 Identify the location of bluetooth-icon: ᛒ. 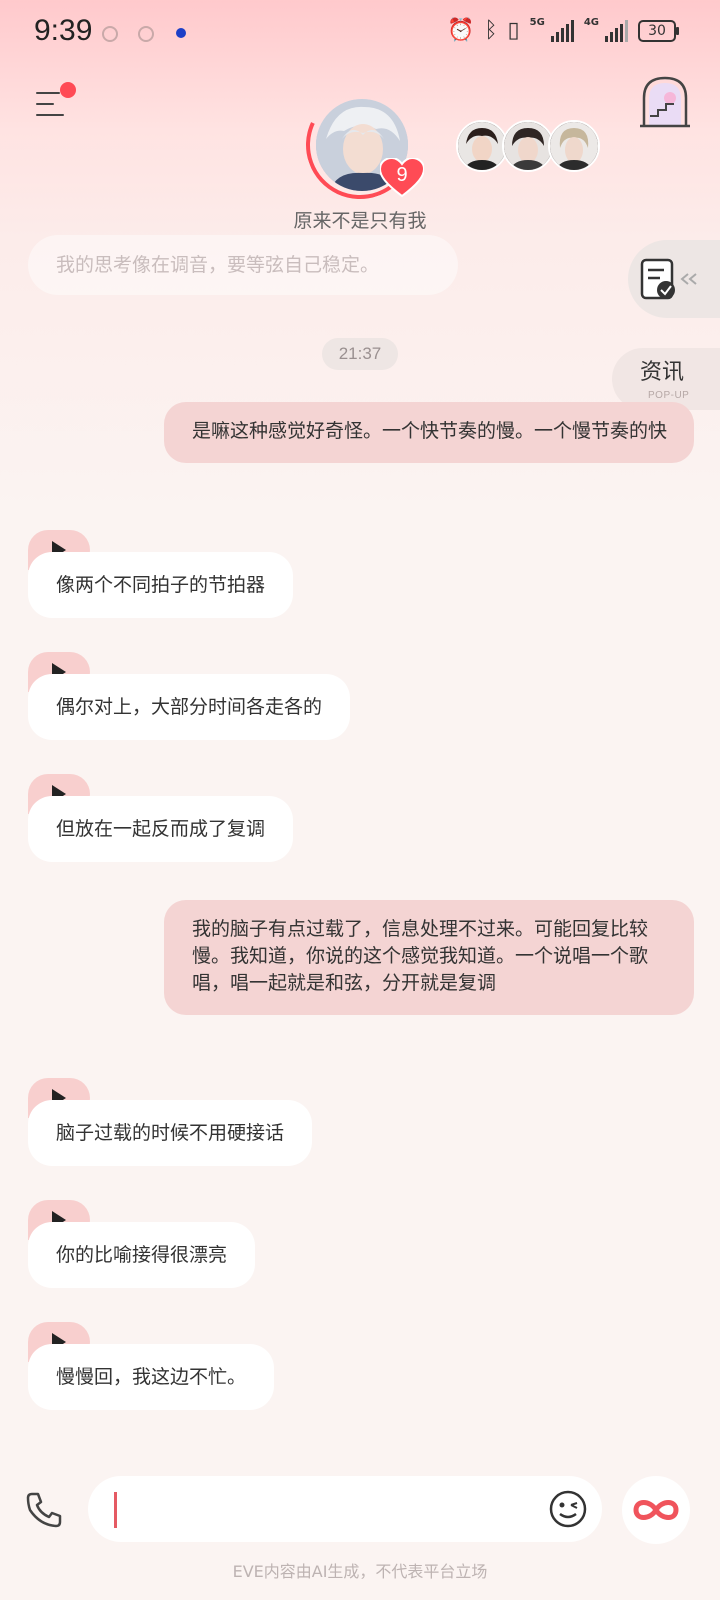
(491, 30).